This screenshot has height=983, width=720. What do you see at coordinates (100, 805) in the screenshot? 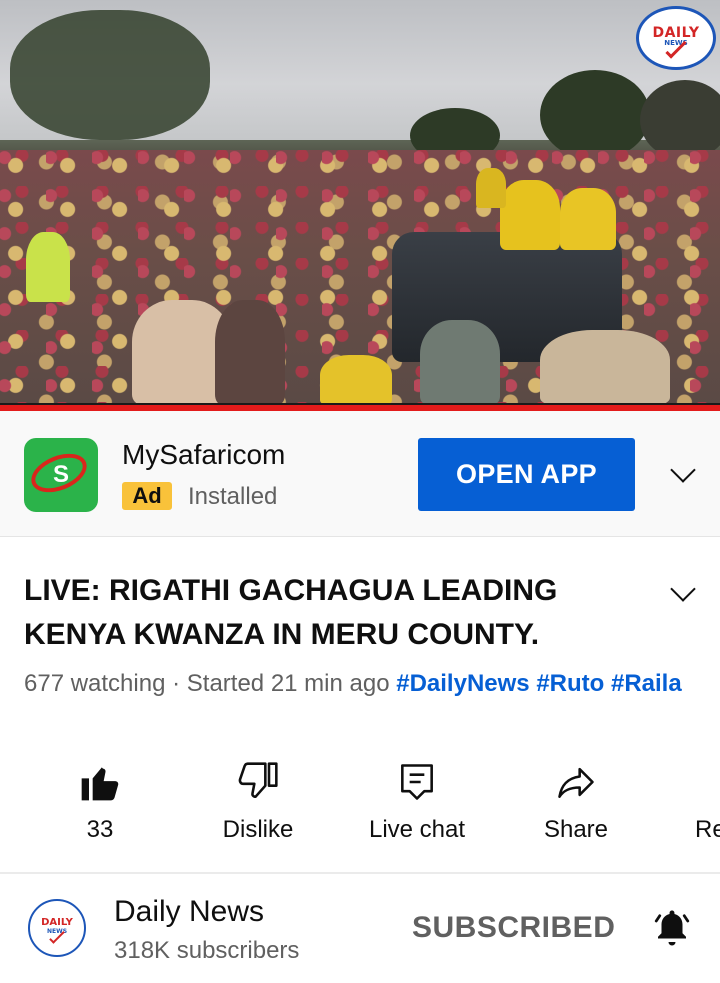
I see `like-button: 33` at bounding box center [100, 805].